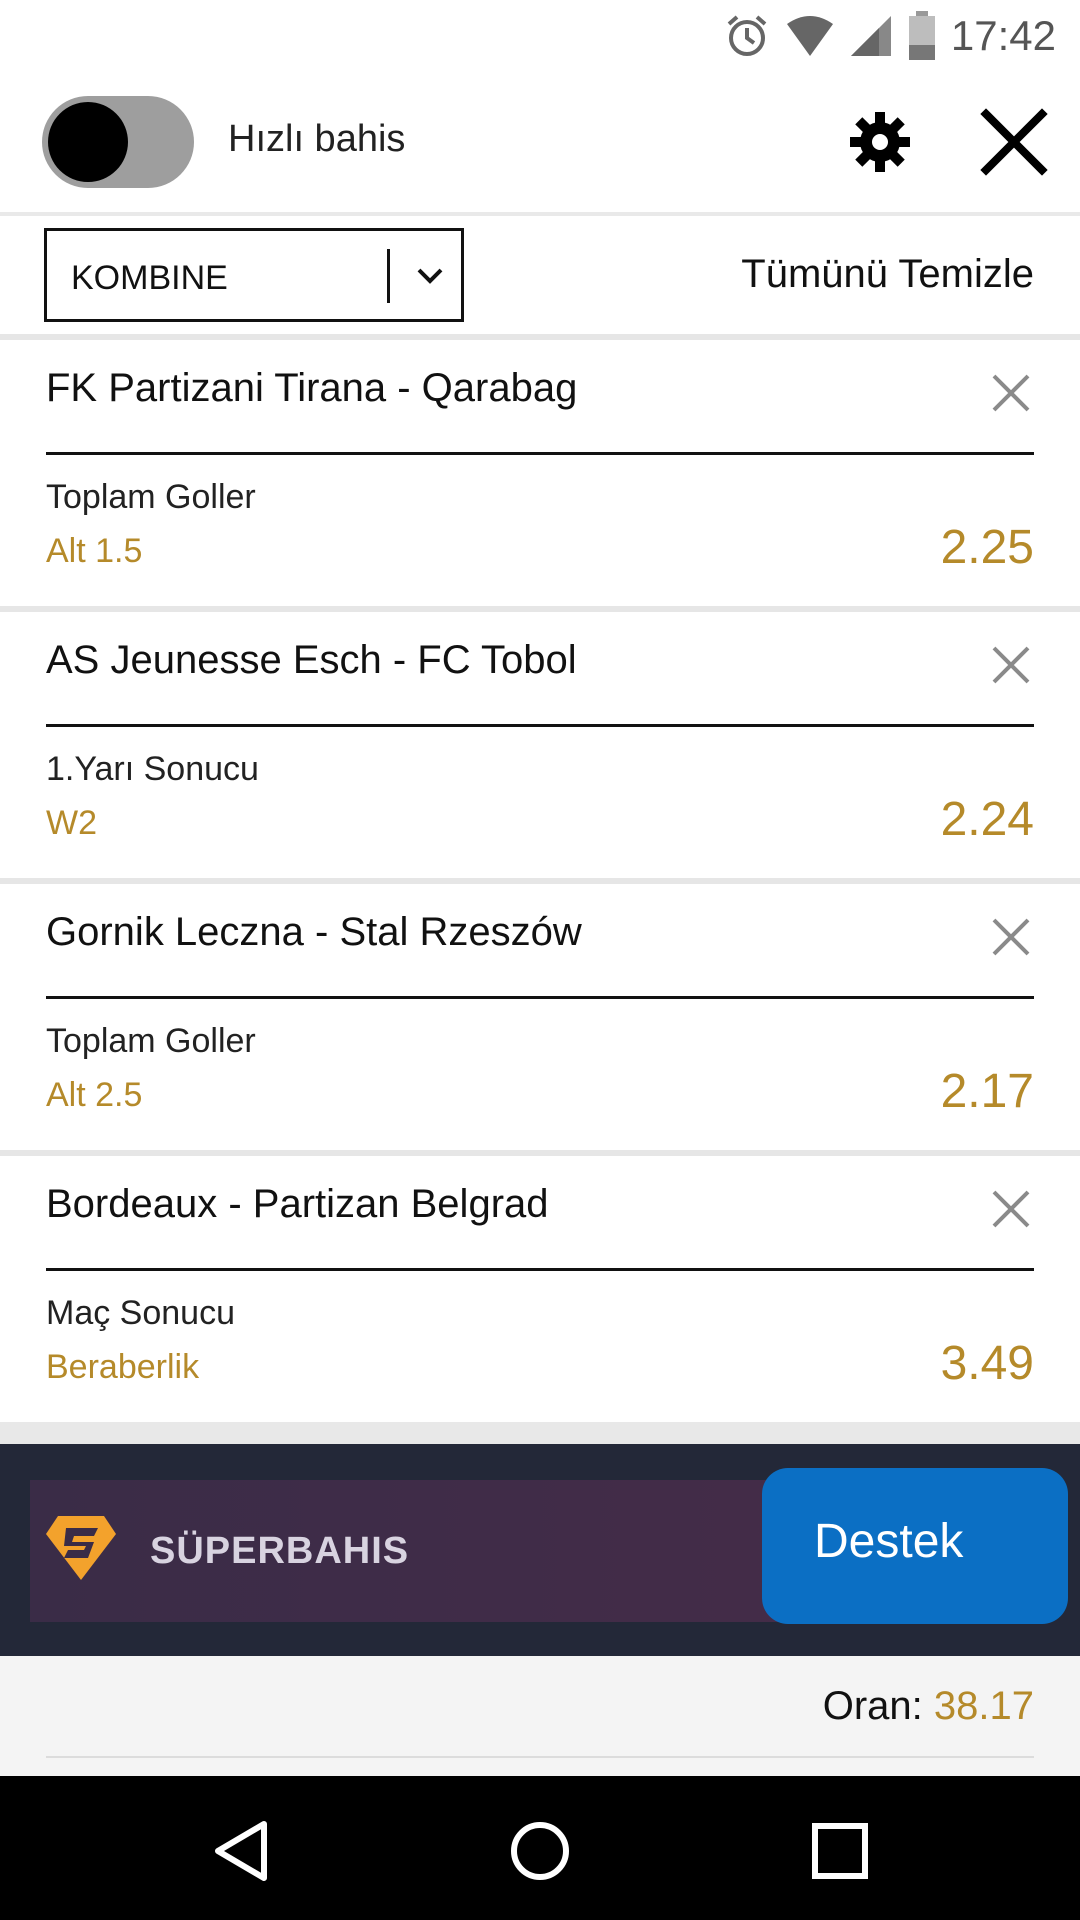  What do you see at coordinates (540, 36) in the screenshot?
I see `status-bar: 17:42` at bounding box center [540, 36].